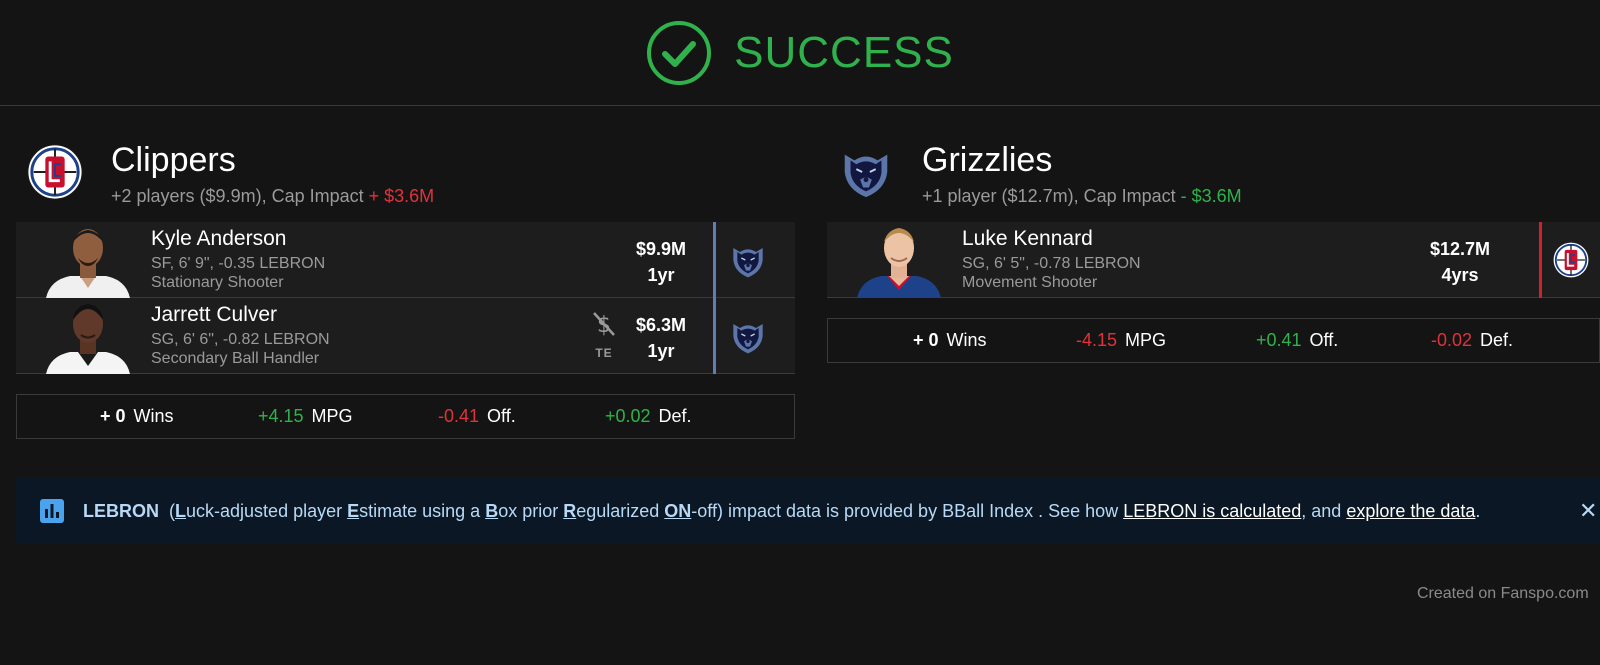 This screenshot has width=1600, height=665. Describe the element at coordinates (1051, 263) in the screenshot. I see `player-details: SG, 6' 5", -0.78 LEBRON` at that location.